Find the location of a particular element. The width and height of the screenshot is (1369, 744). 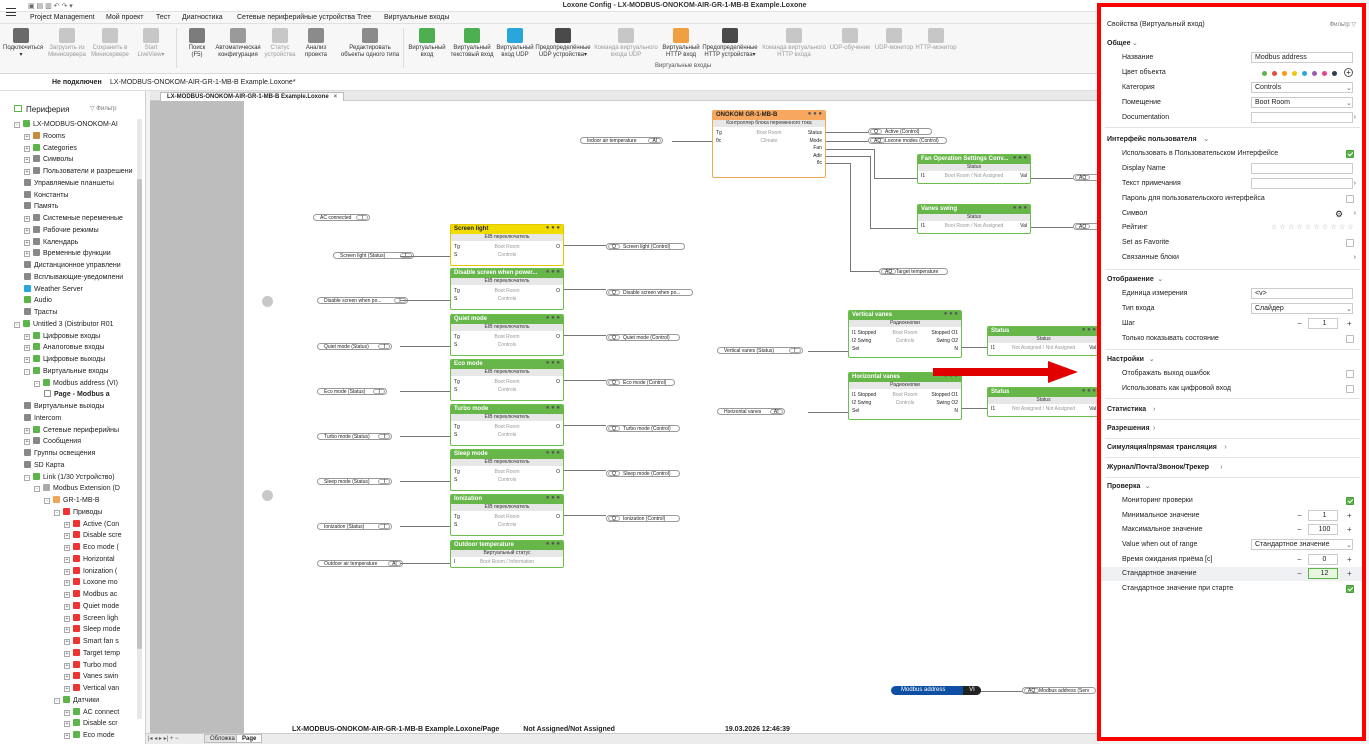

gear-icon: ⚙ is located at coordinates (1339, 214).